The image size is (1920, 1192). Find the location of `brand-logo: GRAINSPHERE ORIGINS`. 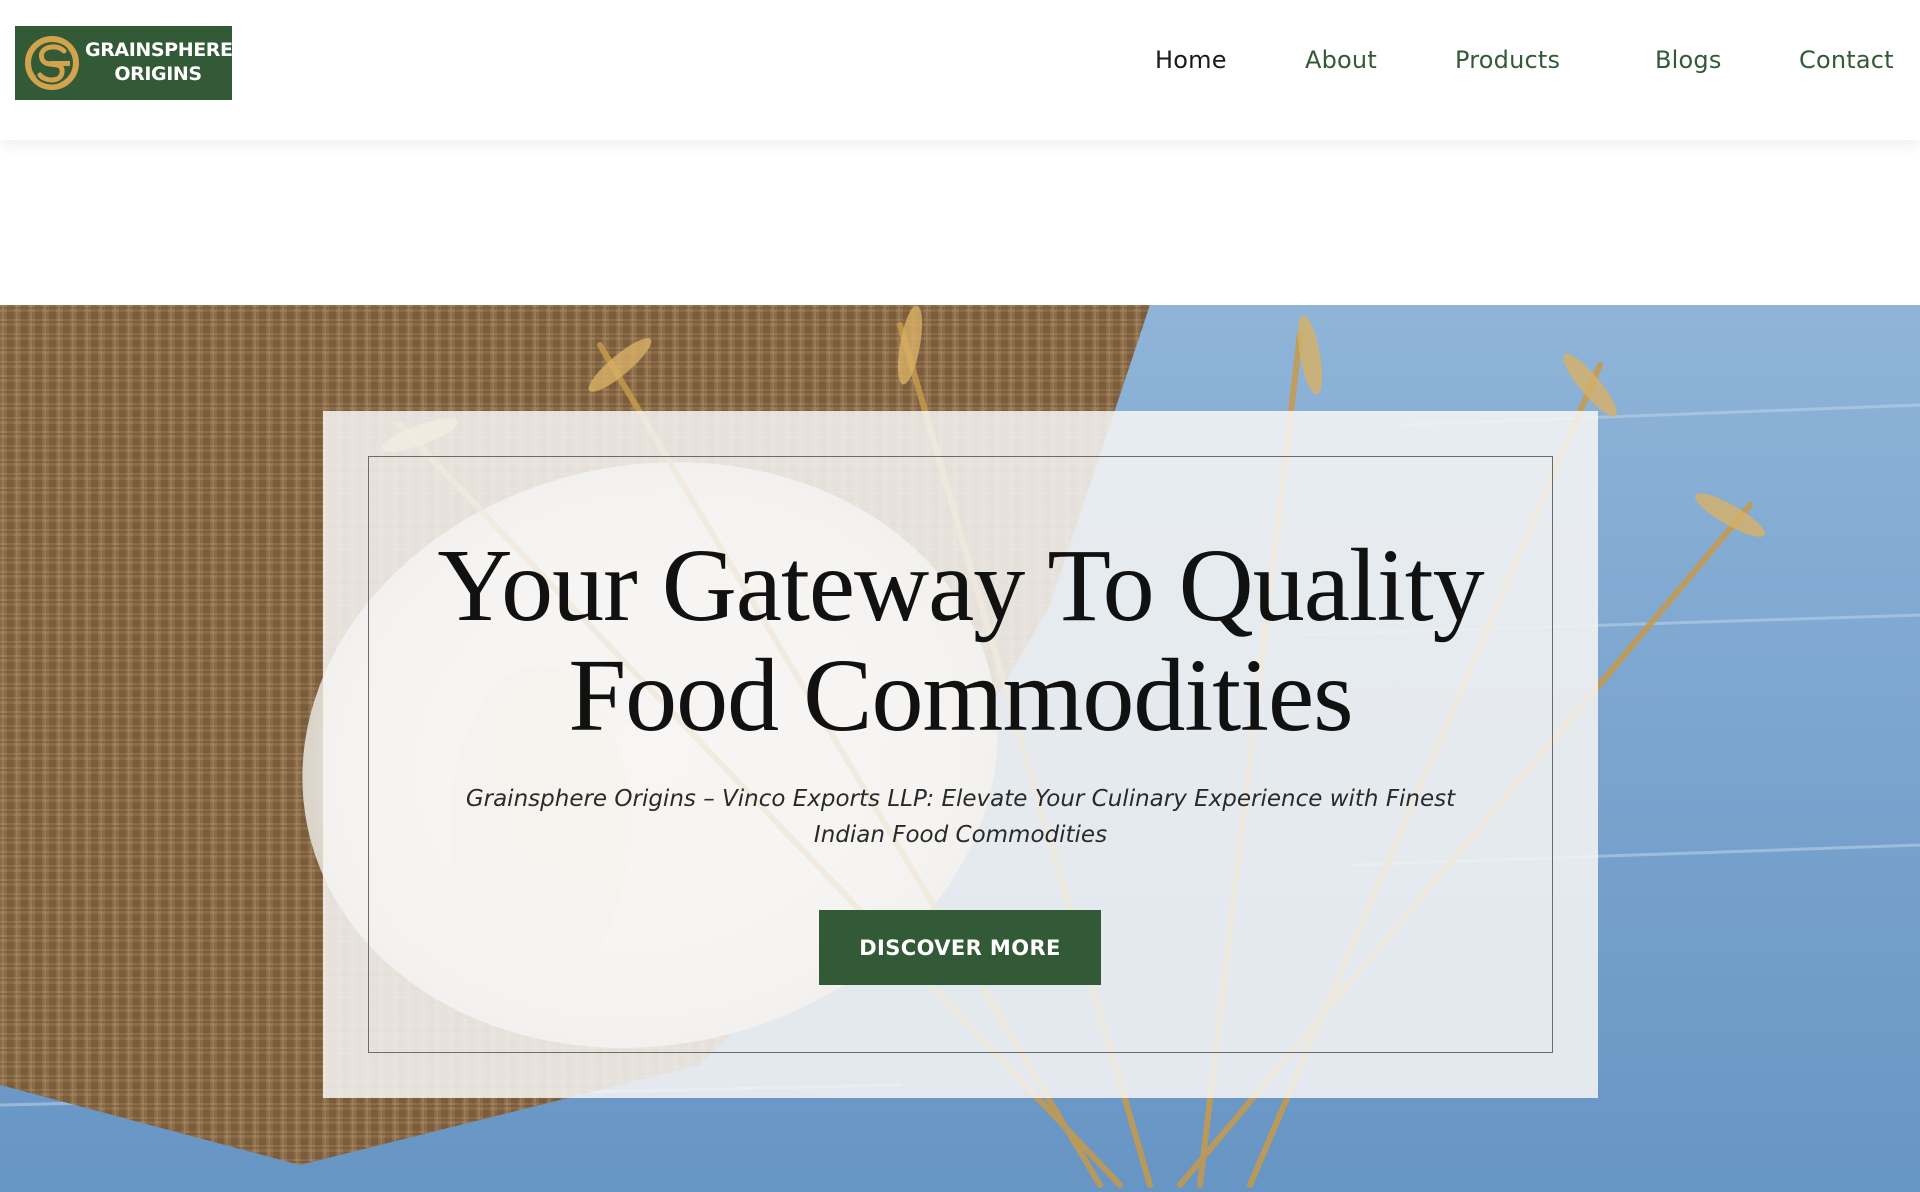

brand-logo: GRAINSPHERE ORIGINS is located at coordinates (124, 63).